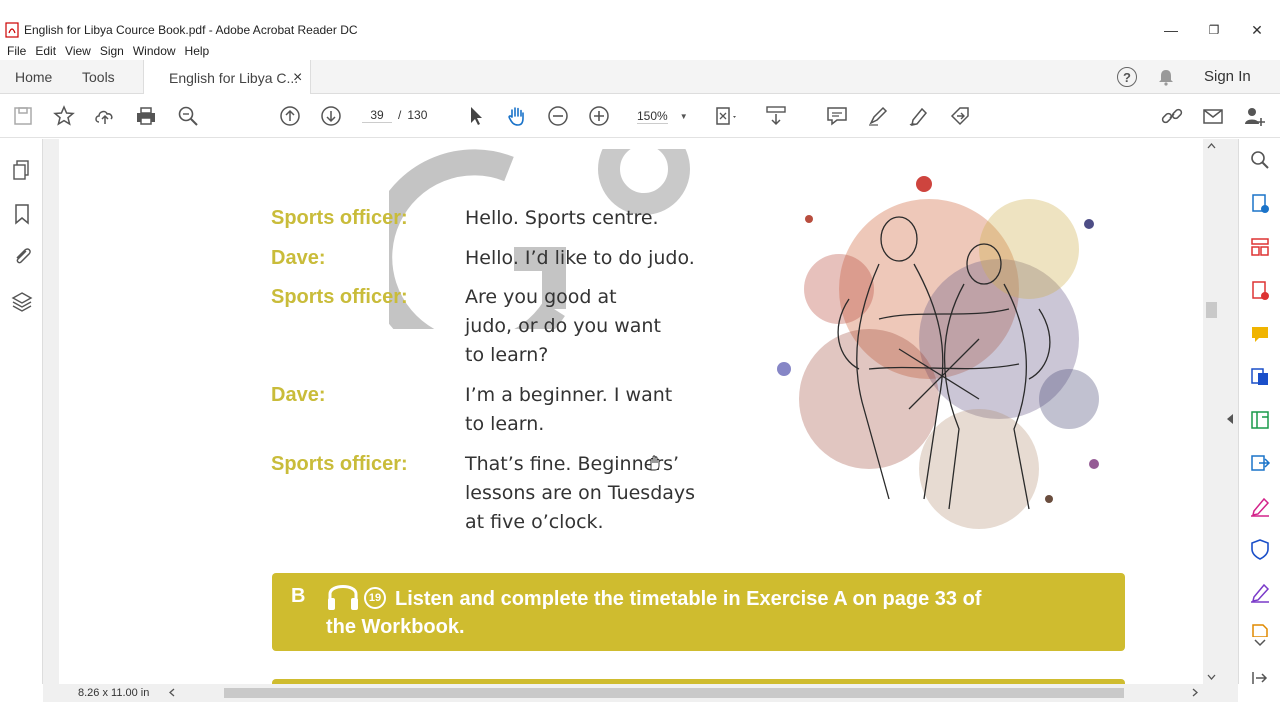  What do you see at coordinates (580, 493) in the screenshot?
I see `dialogue-line: lessons are on Tuesdays` at bounding box center [580, 493].